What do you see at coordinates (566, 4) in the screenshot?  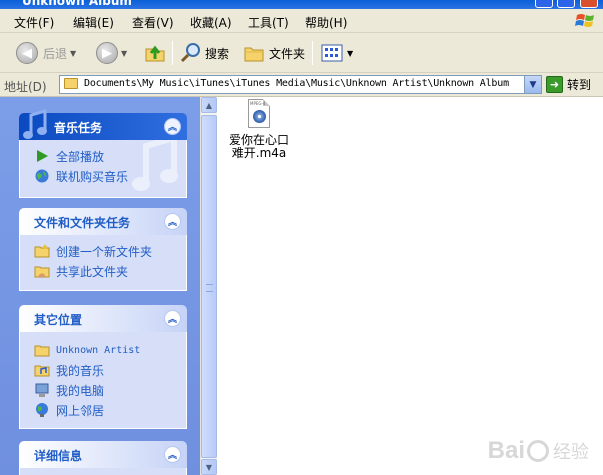 I see `maximize-button` at bounding box center [566, 4].